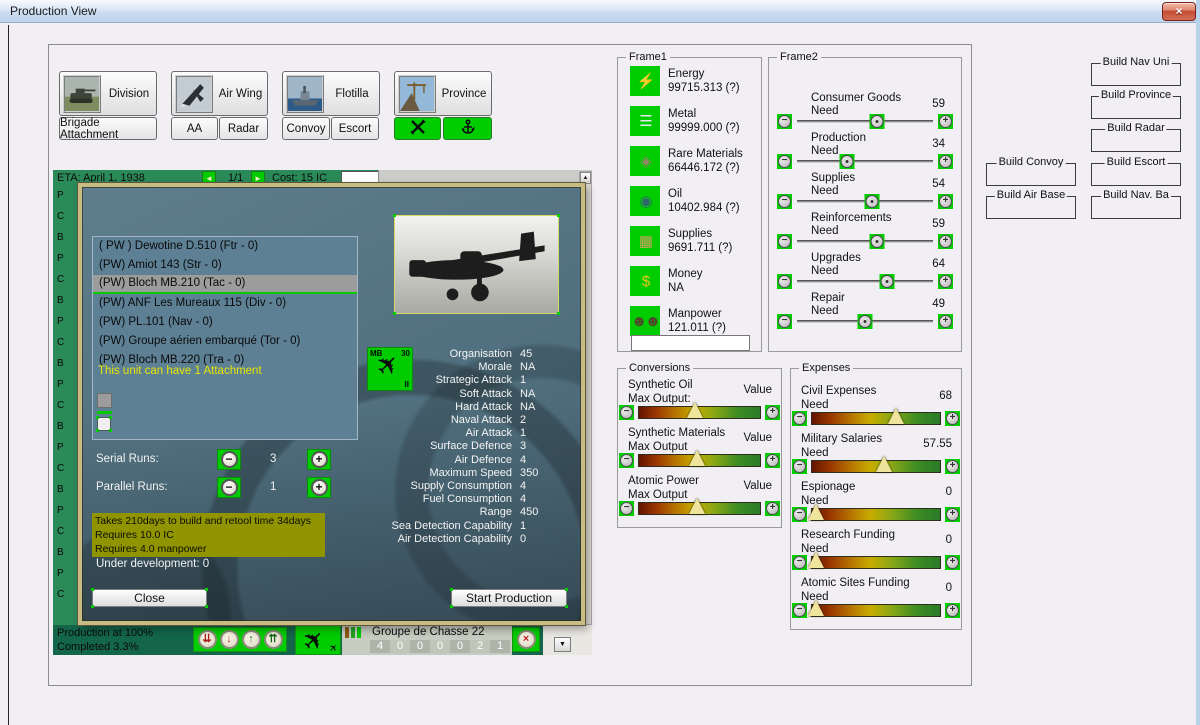 The height and width of the screenshot is (725, 1200). Describe the element at coordinates (1031, 204) in the screenshot. I see `build-air-base-button: Build Air Base` at that location.